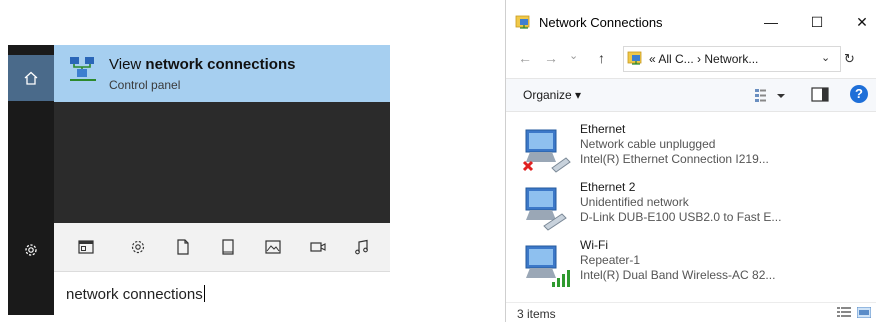 The width and height of the screenshot is (876, 323). I want to click on settings-button, so click(31, 250).